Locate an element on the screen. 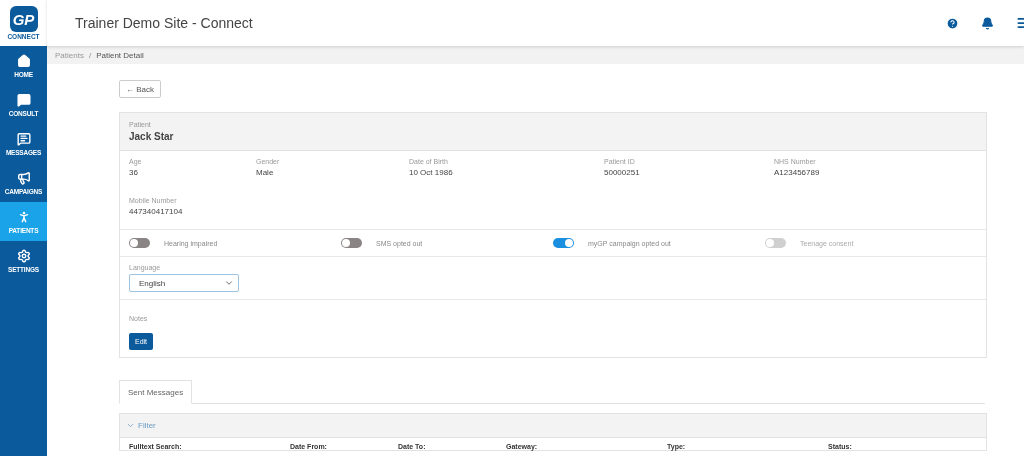 Image resolution: width=1024 pixels, height=456 pixels. breadcrumb-item: Patient Detail is located at coordinates (120, 55).